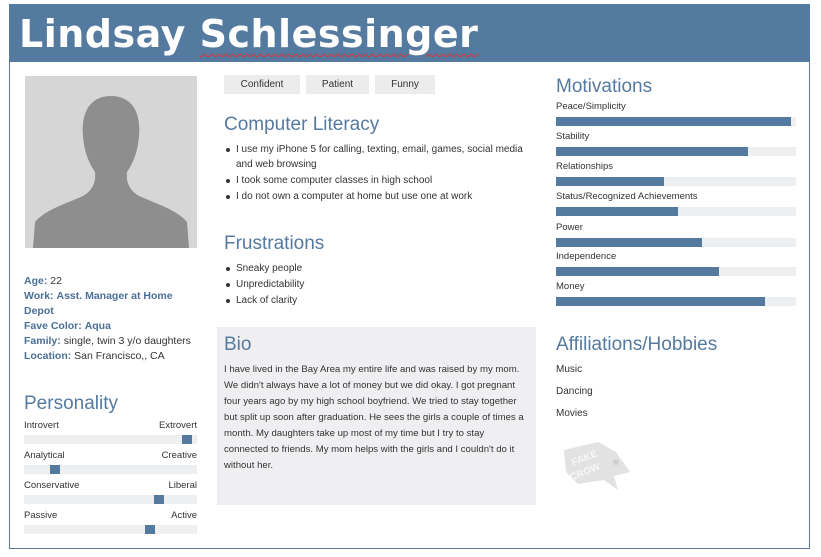 This screenshot has width=821, height=557. Describe the element at coordinates (177, 425) in the screenshot. I see `slider-right-label: Extrovert` at that location.